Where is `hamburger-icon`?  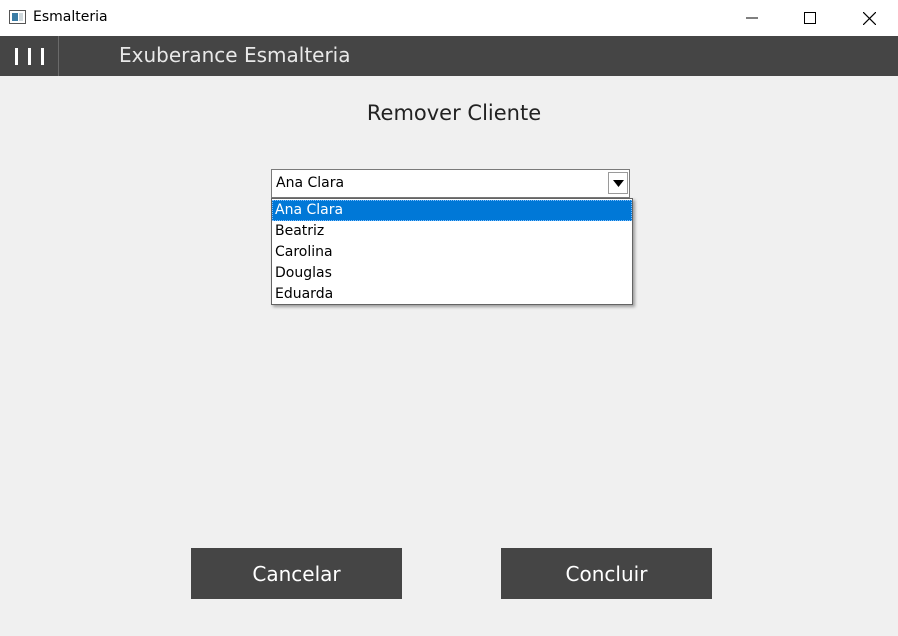
hamburger-icon is located at coordinates (29, 56).